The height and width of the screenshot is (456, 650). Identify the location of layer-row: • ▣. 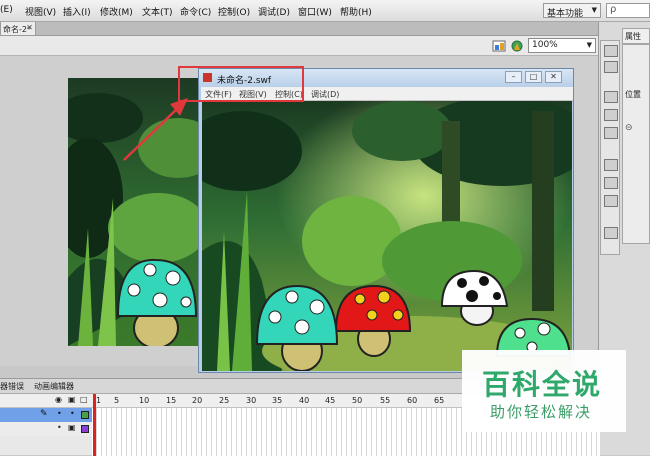
(46, 429).